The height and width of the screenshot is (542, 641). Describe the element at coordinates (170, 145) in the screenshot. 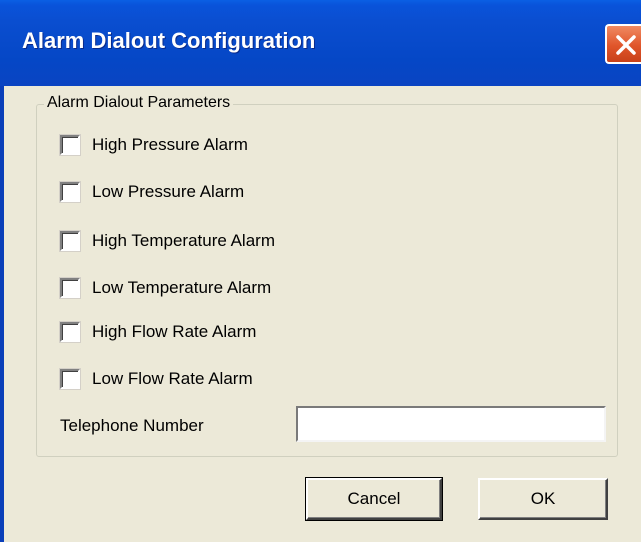

I see `checkbox-label: High Pressure Alarm` at that location.